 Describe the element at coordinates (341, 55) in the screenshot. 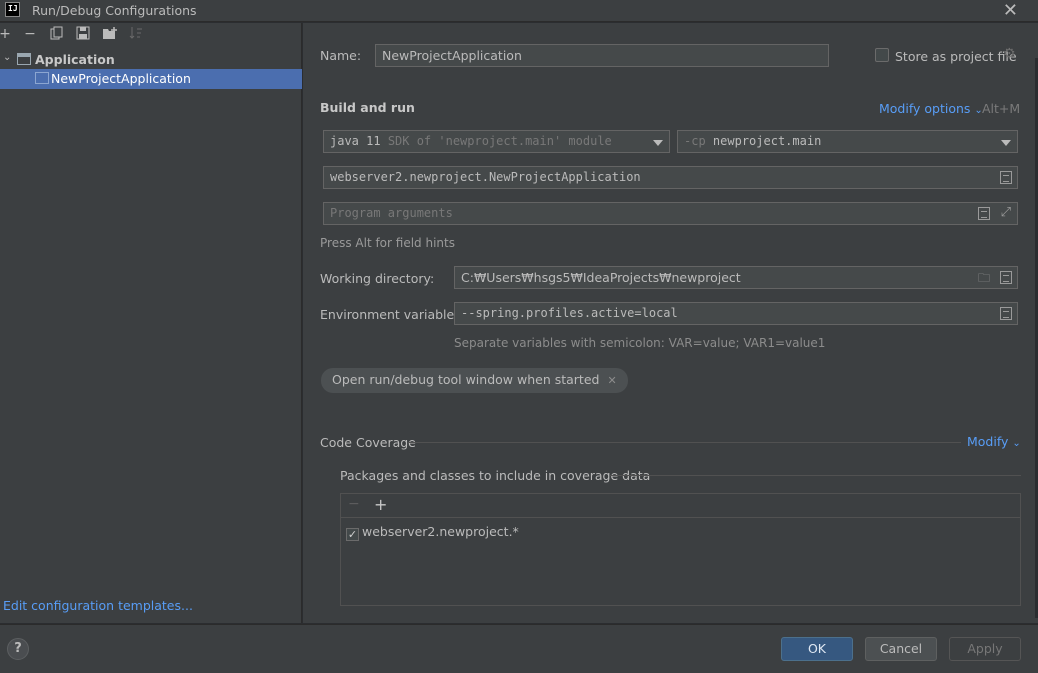

I see `name-label: Name:` at that location.